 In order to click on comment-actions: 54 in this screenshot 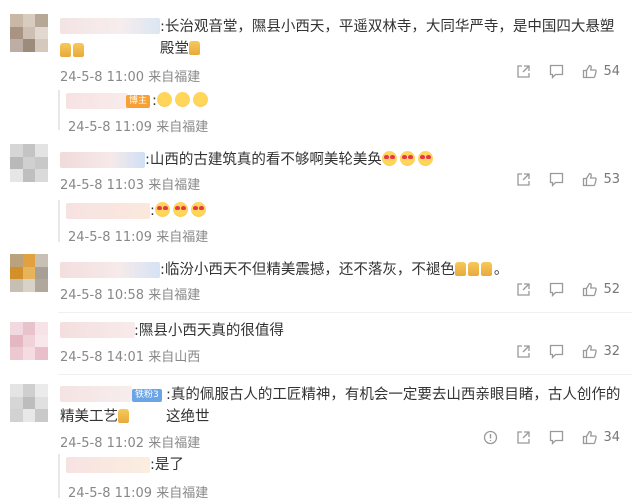, I will do `click(559, 71)`.